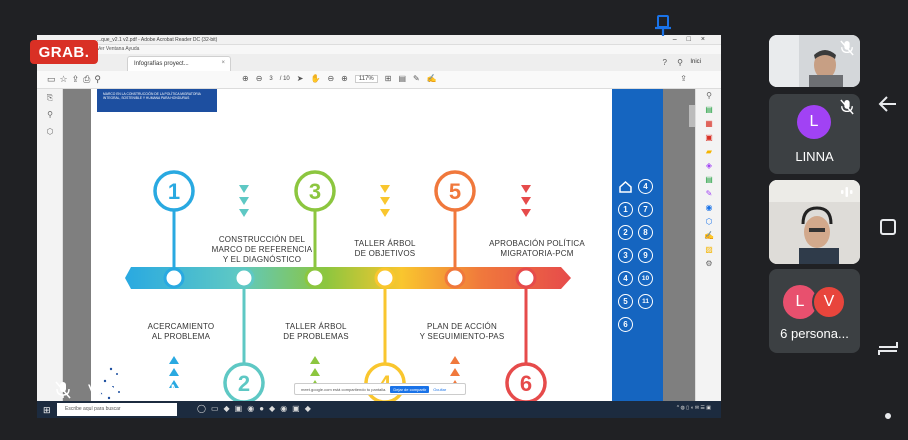  Describe the element at coordinates (847, 192) in the screenshot. I see `speaking-indicator-icon` at that location.